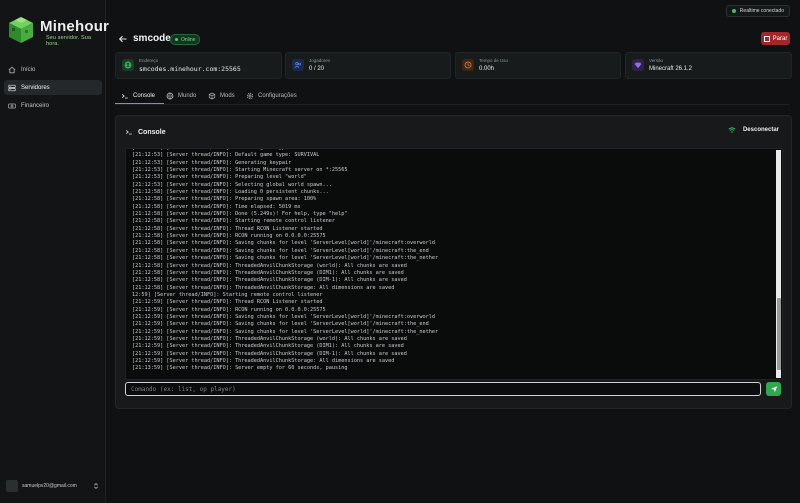 Image resolution: width=800 pixels, height=503 pixels. Describe the element at coordinates (452, 96) in the screenshot. I see `tabs: Console Mundo Mods Configurações` at that location.